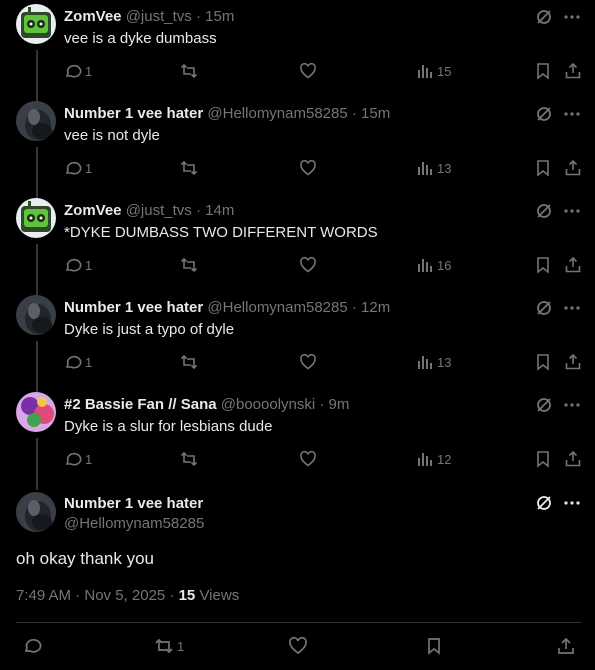  What do you see at coordinates (433, 265) in the screenshot?
I see `views-button: 16` at bounding box center [433, 265].